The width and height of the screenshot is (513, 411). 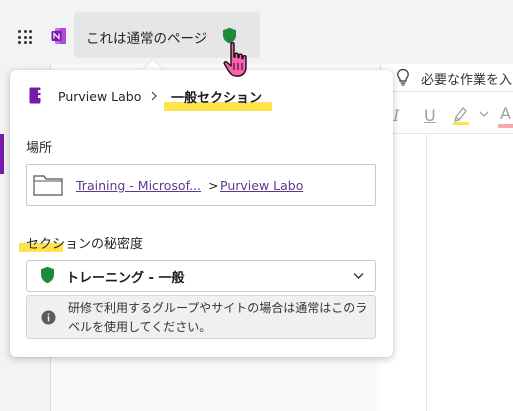 What do you see at coordinates (430, 115) in the screenshot?
I see `underline-button: U` at bounding box center [430, 115].